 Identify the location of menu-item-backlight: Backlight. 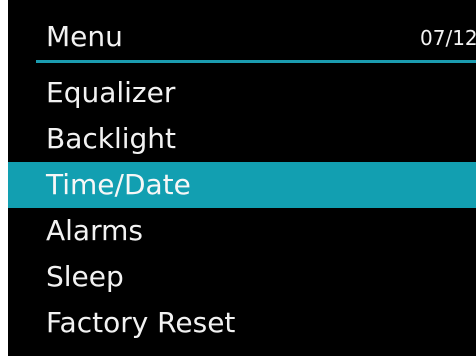
(242, 139).